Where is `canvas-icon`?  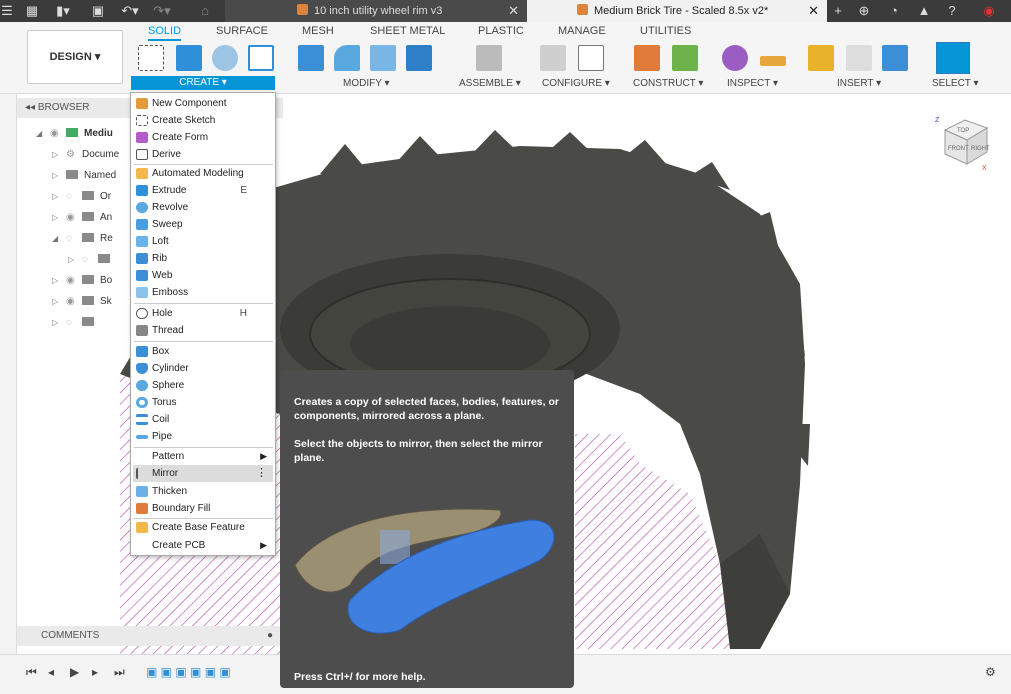
canvas-icon is located at coordinates (895, 58).